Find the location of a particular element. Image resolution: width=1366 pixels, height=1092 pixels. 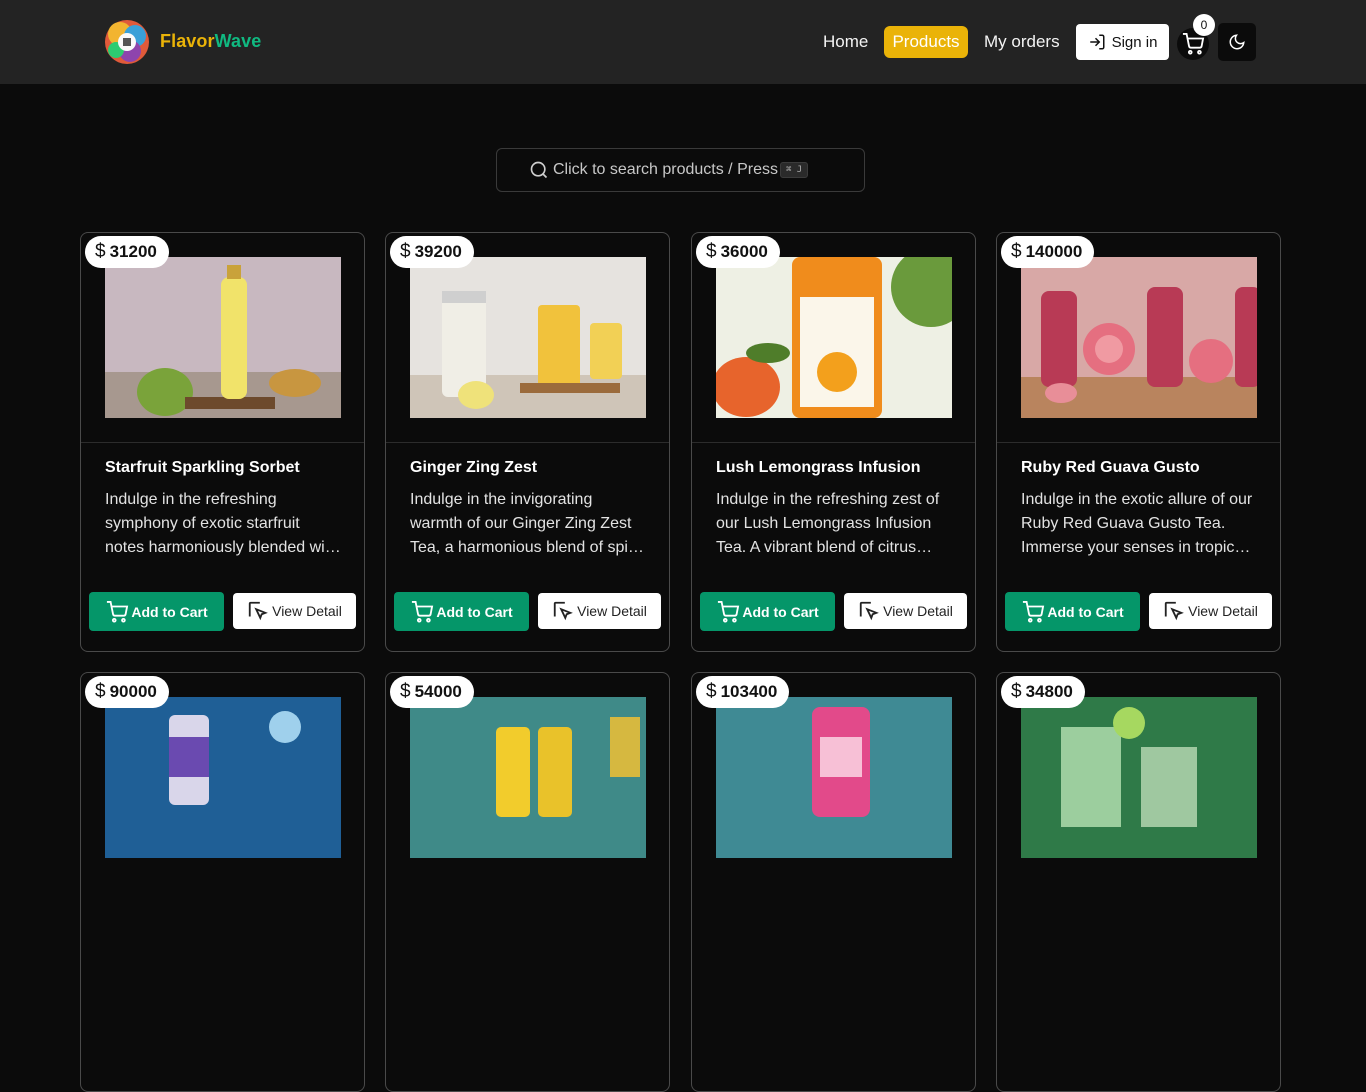

price-value: 31200 is located at coordinates (133, 251).